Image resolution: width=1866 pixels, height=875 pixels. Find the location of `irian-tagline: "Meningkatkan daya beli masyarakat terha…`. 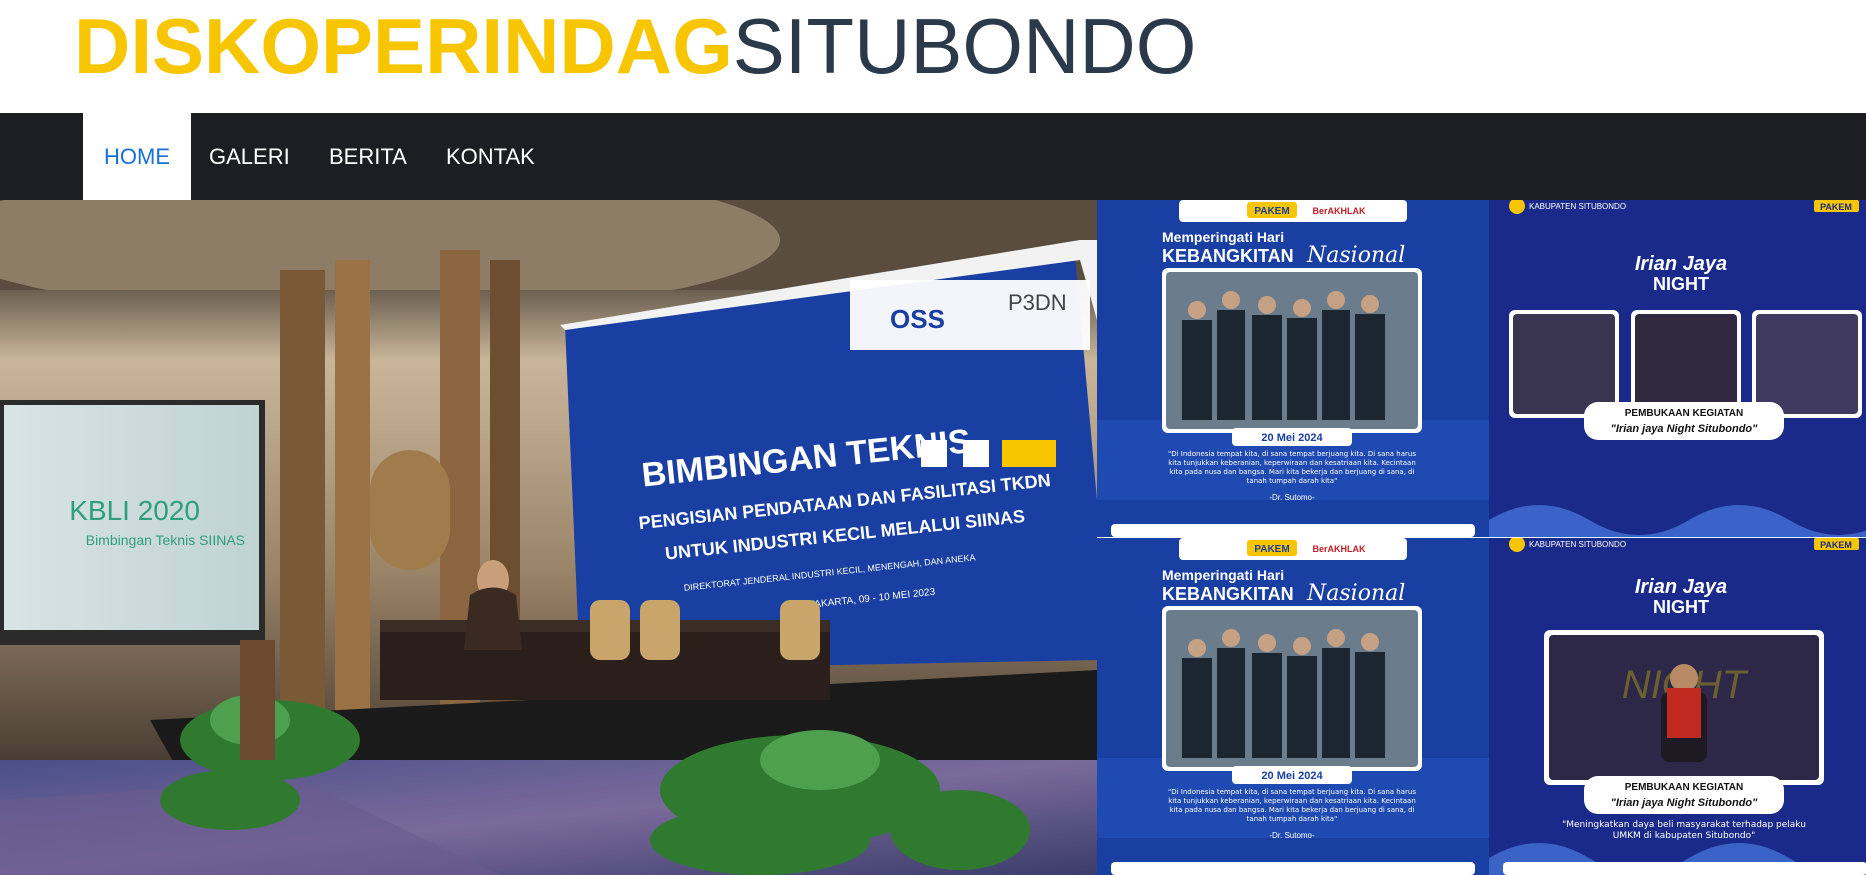

irian-tagline: "Meningkatkan daya beli masyarakat terha… is located at coordinates (1684, 830).